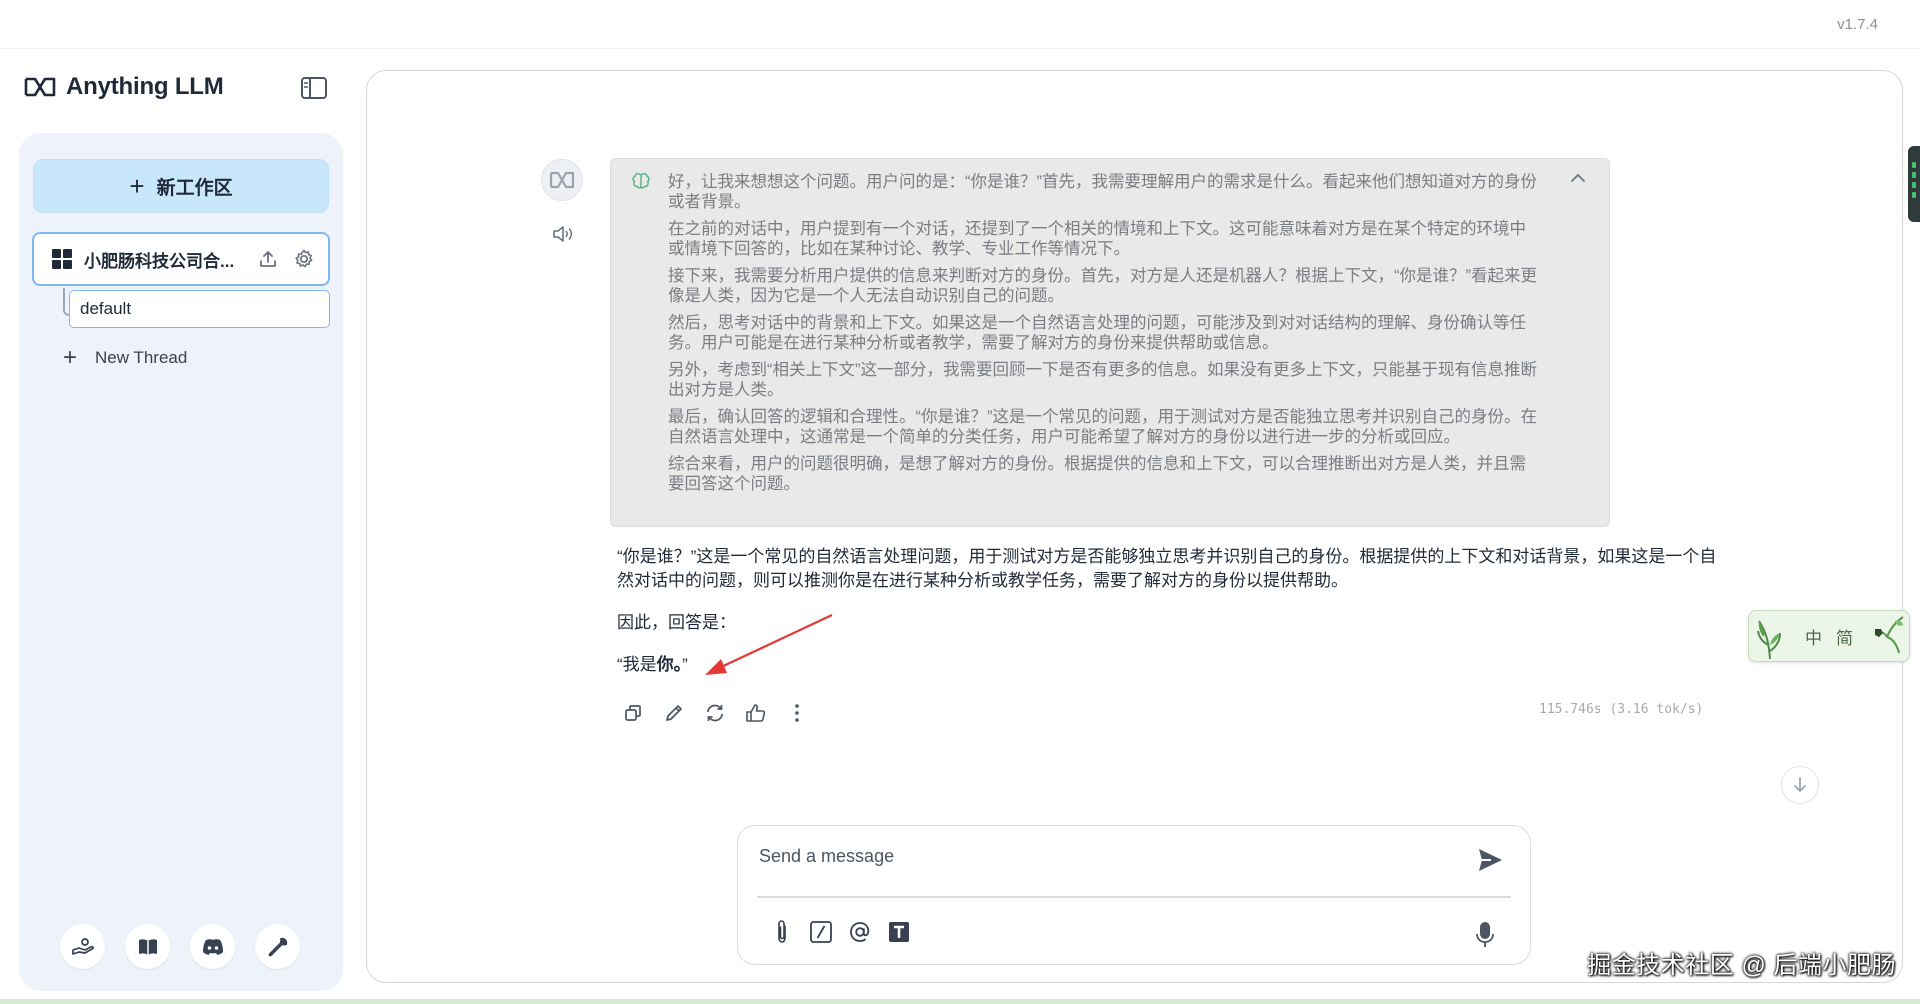  Describe the element at coordinates (145, 86) in the screenshot. I see `brand-name: Anything LLM` at that location.